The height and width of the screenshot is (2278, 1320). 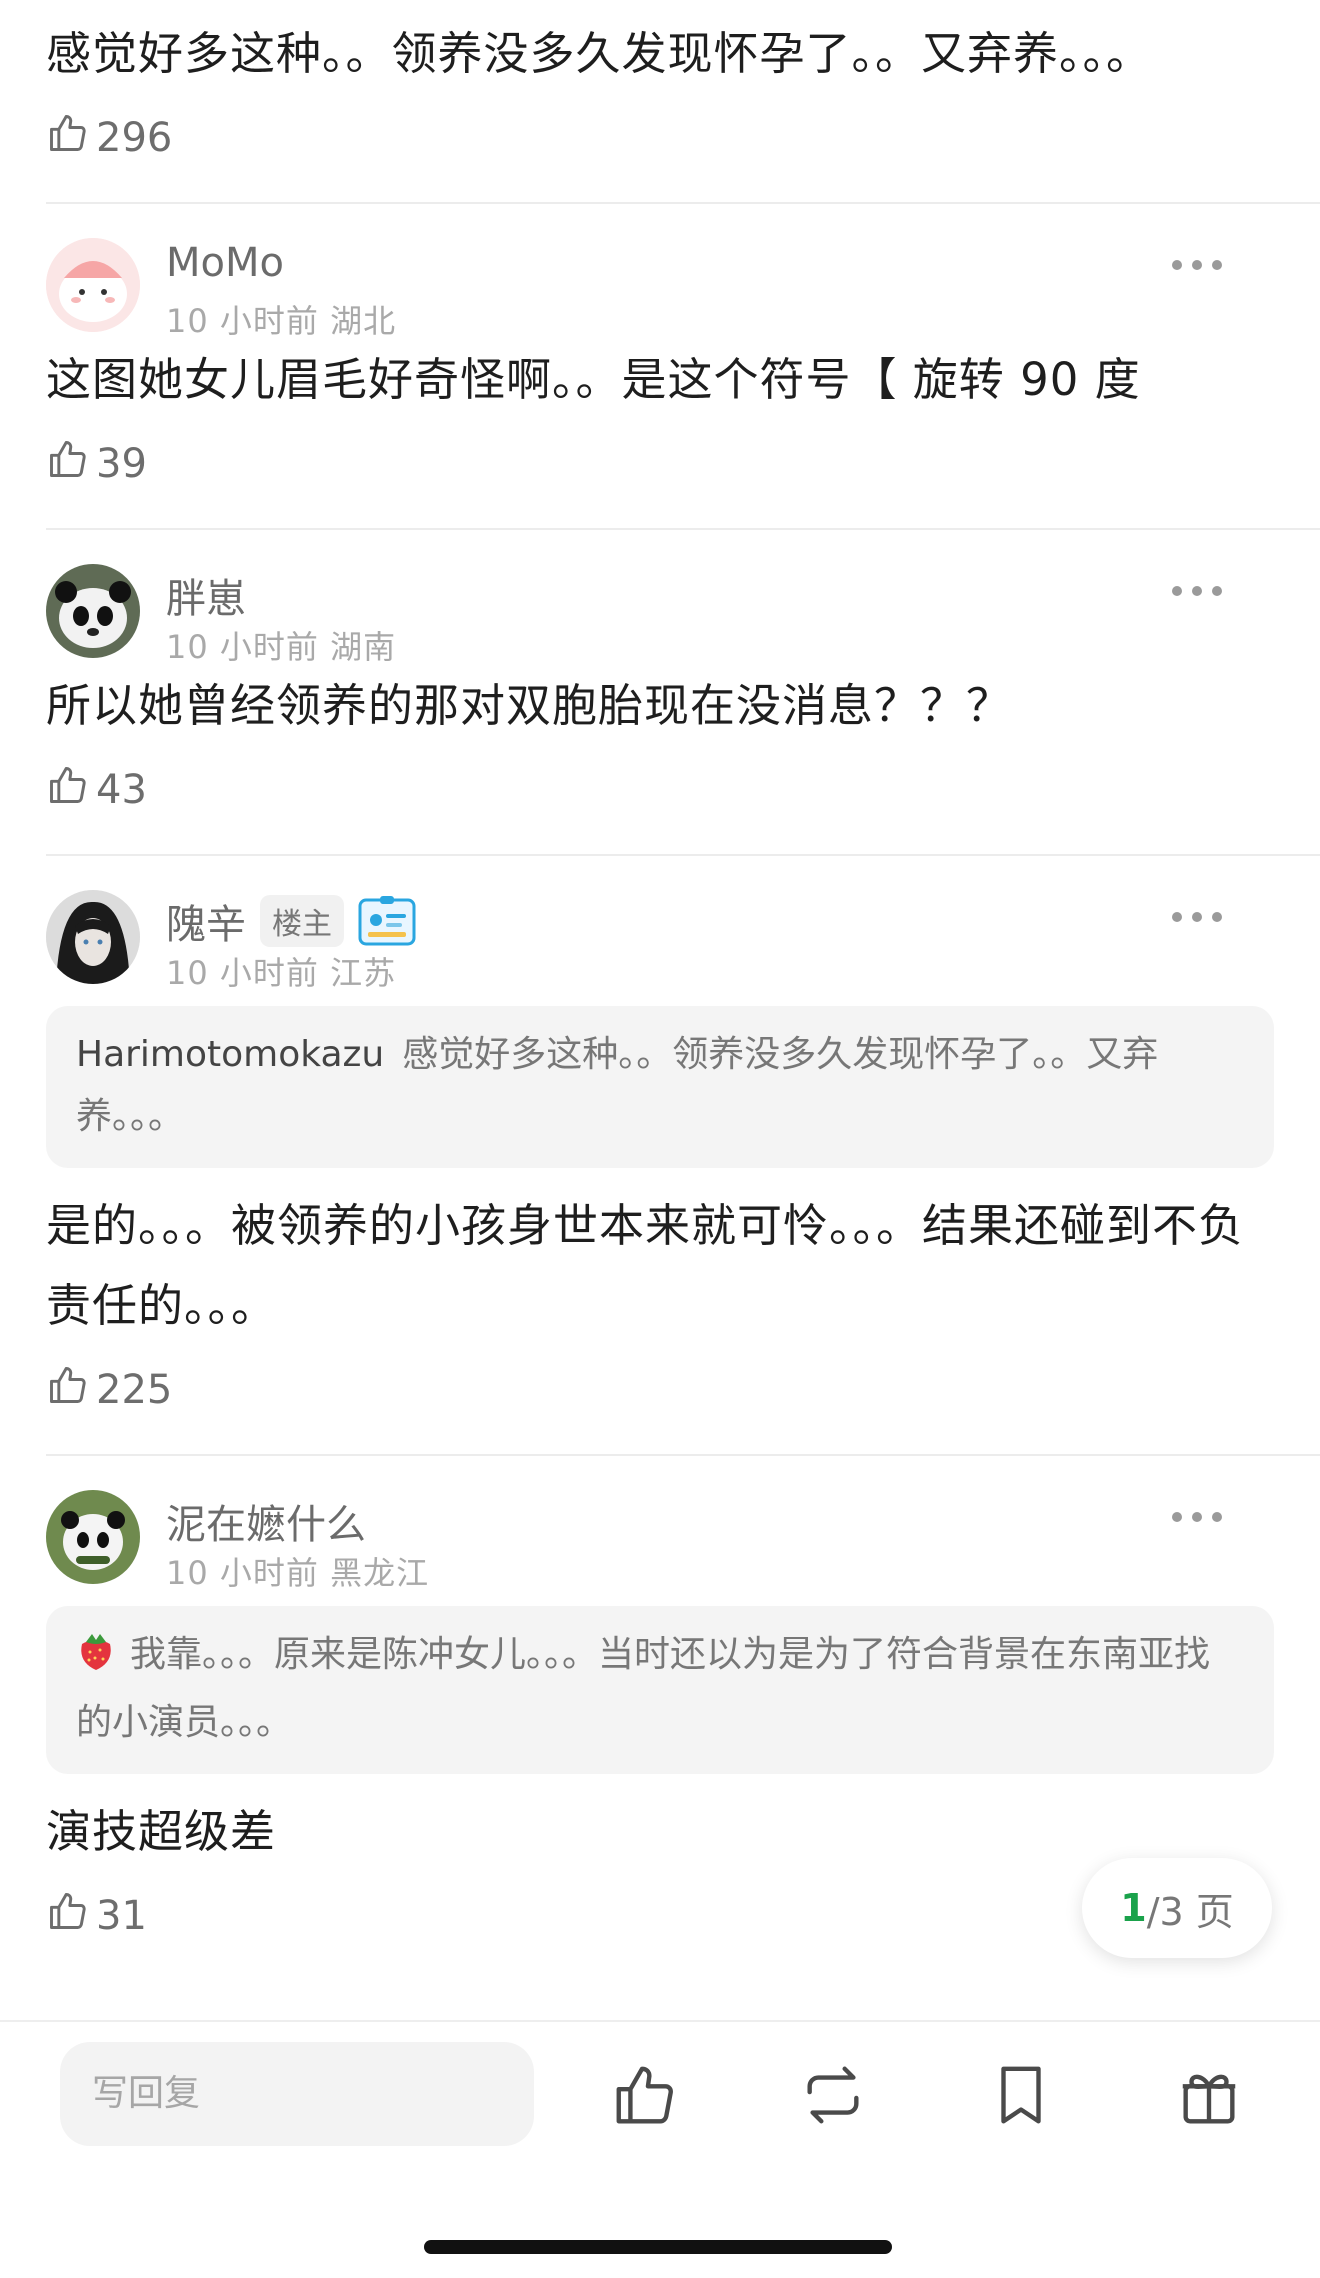 I want to click on comment-meta: 10 小时前 湖北, so click(x=281, y=319).